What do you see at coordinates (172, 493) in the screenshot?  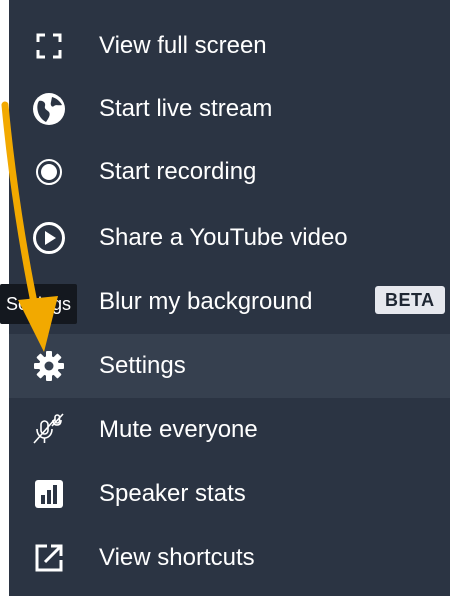 I see `menu-item-label: Speaker stats` at bounding box center [172, 493].